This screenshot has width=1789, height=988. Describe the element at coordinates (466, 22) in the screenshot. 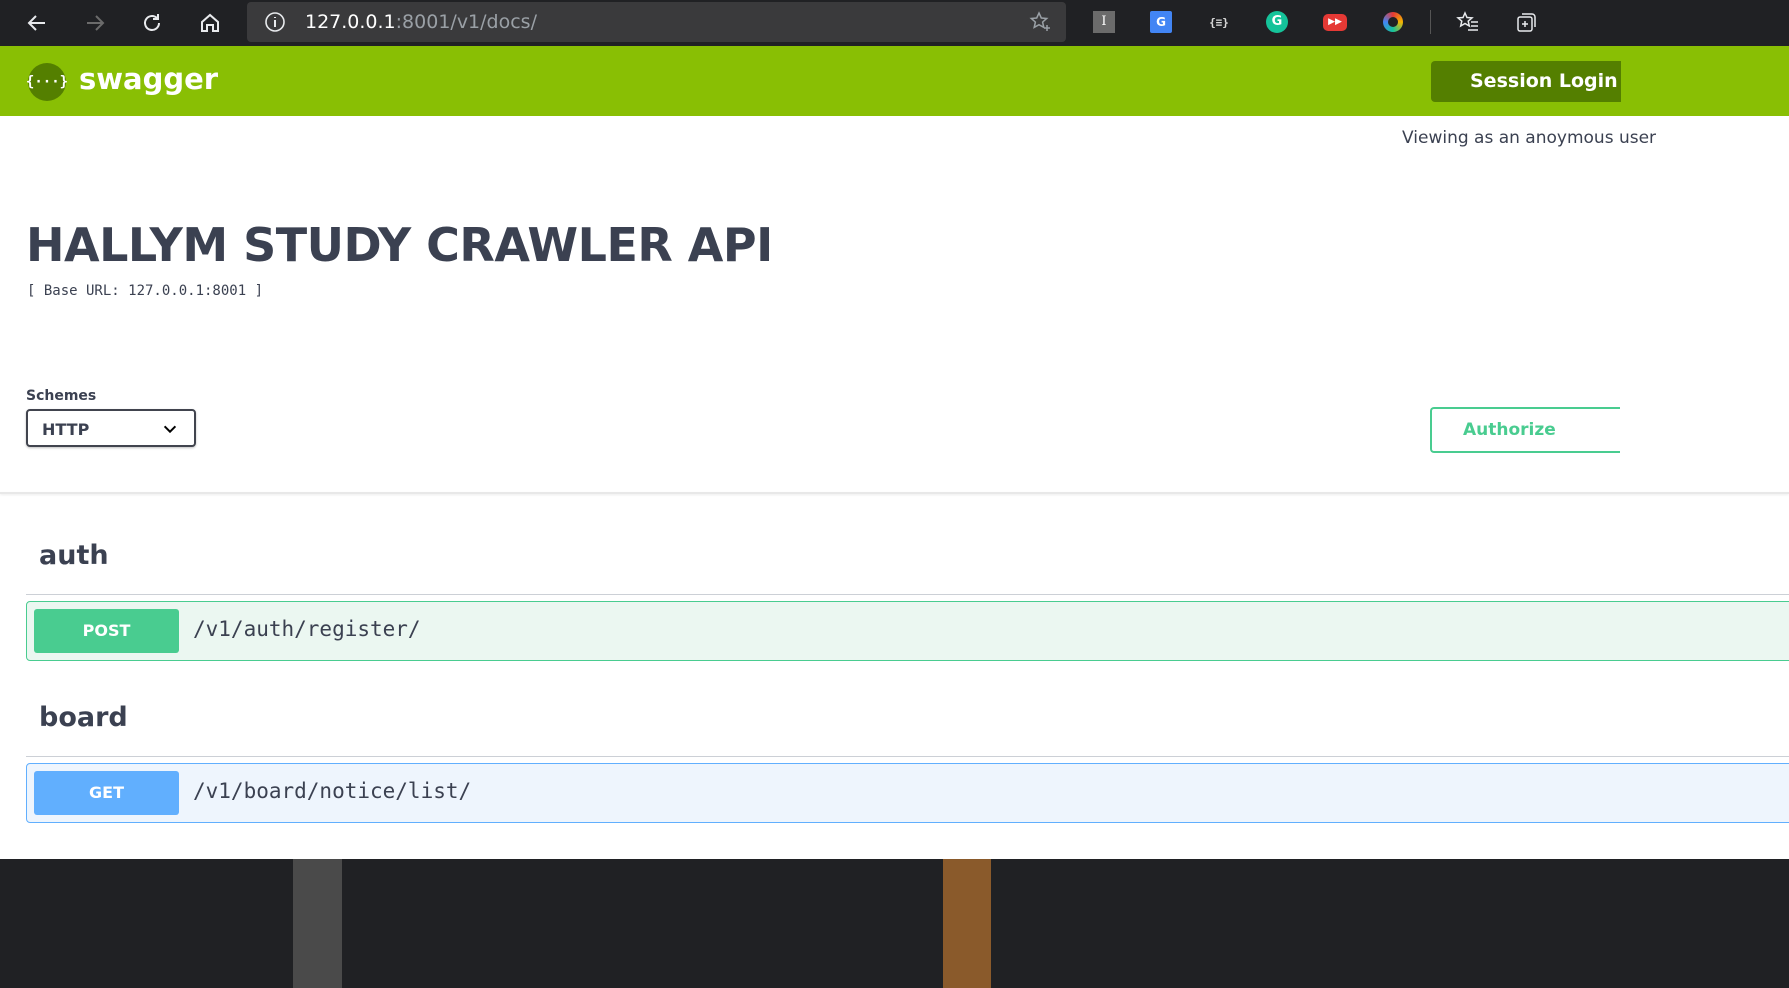

I see `url-path: :8001/v1/docs/` at that location.